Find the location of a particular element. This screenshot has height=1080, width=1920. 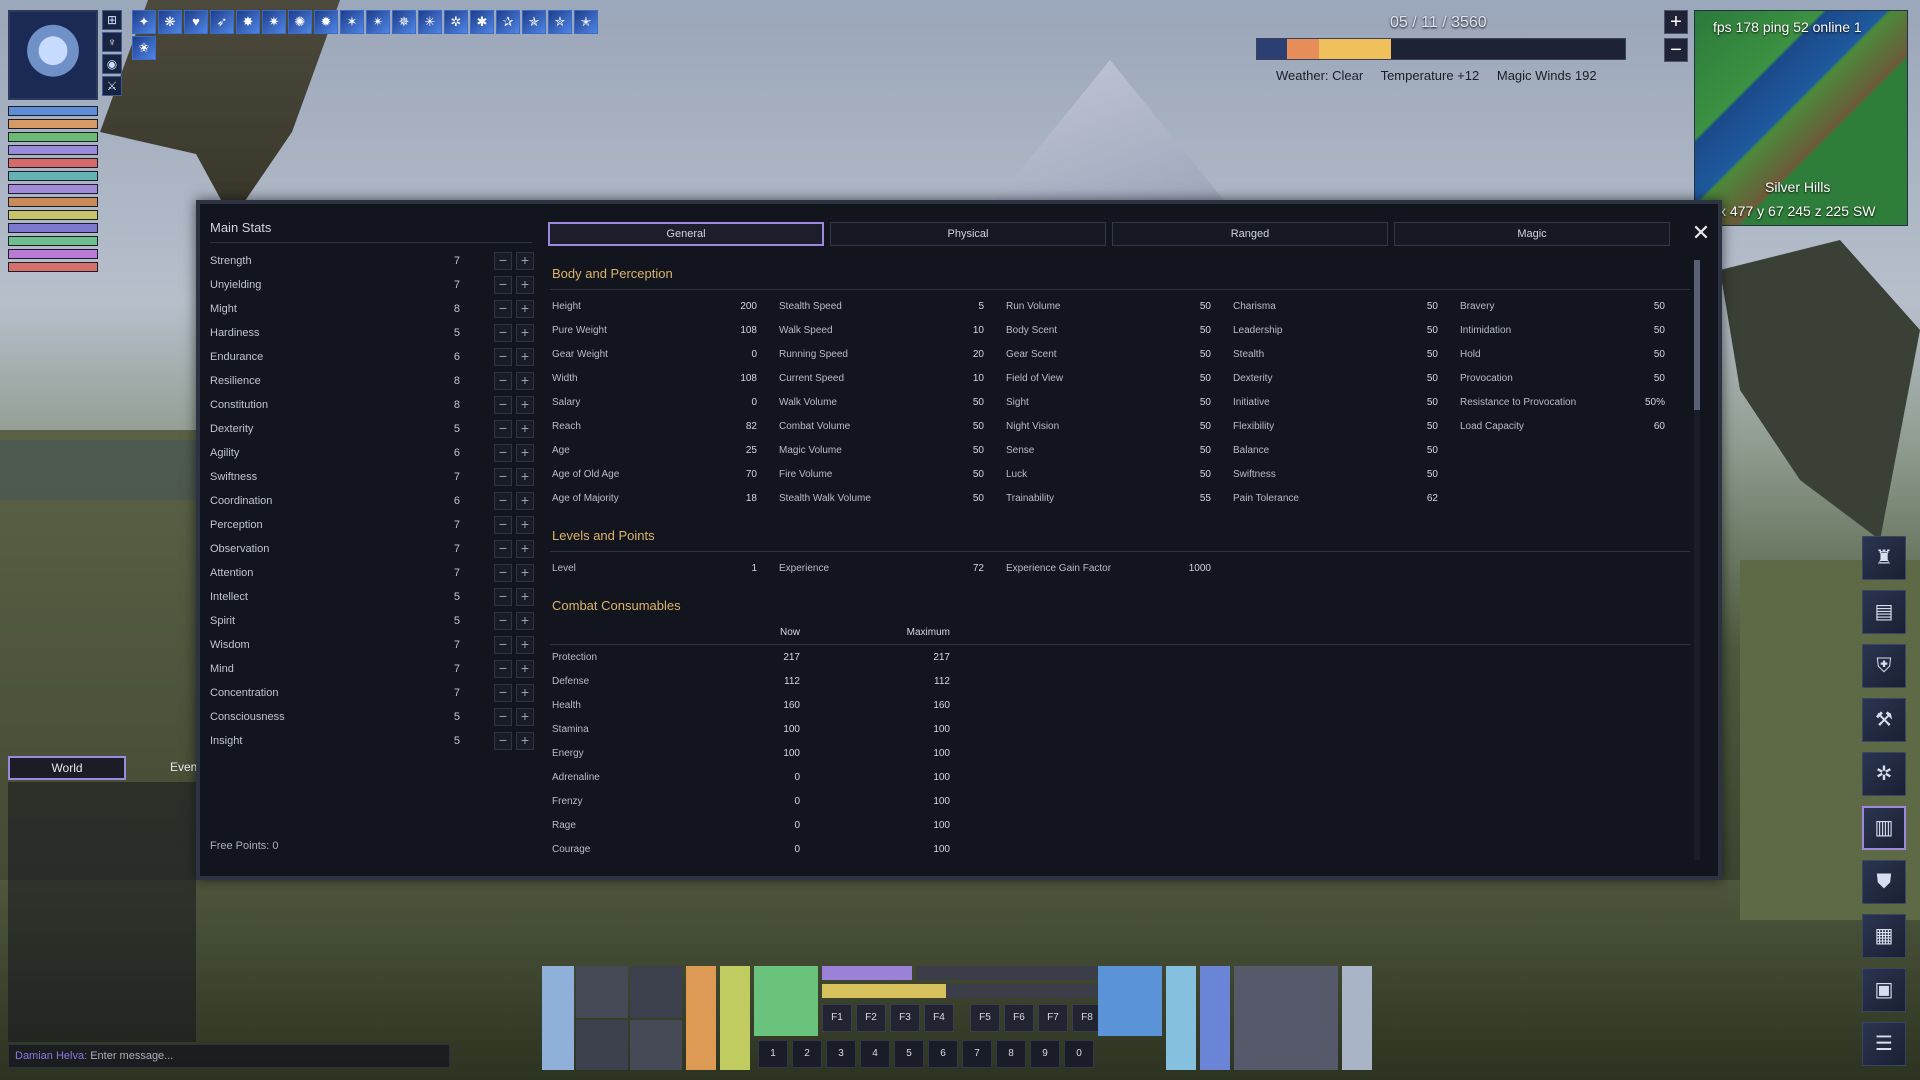

skill-tree-icon: ✲ is located at coordinates (1884, 774).